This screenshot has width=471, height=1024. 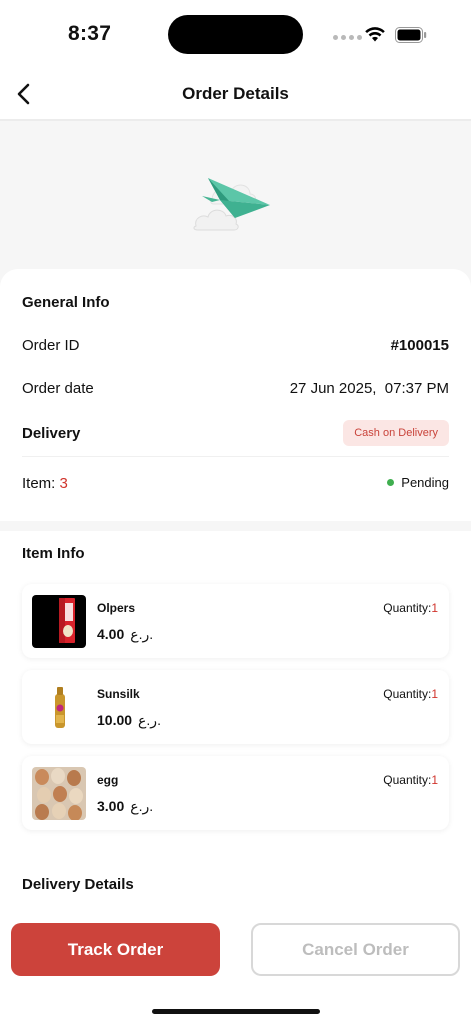 What do you see at coordinates (391, 482) in the screenshot?
I see `status-dot-icon` at bounding box center [391, 482].